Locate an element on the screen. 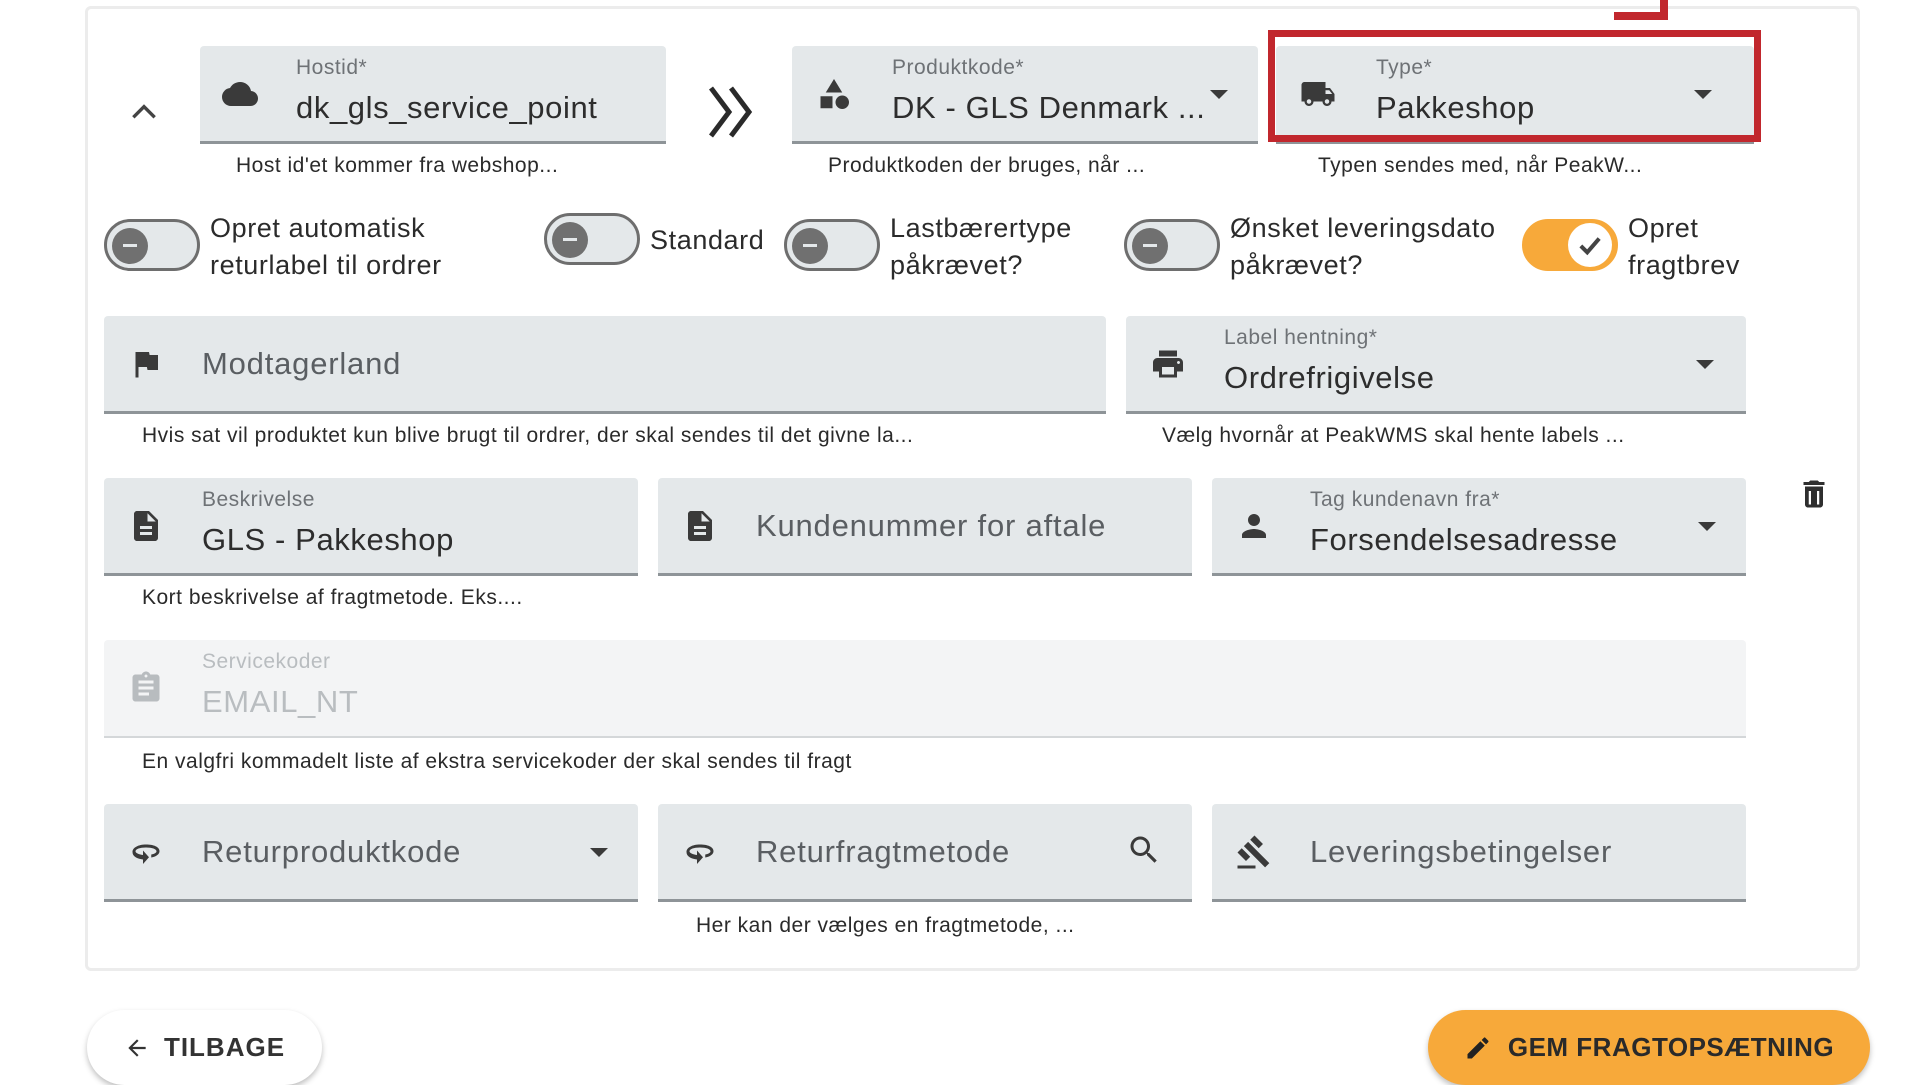 The image size is (1920, 1085). auto-return-label-text: Opret automatisk returlabel til ordrer is located at coordinates (326, 246).